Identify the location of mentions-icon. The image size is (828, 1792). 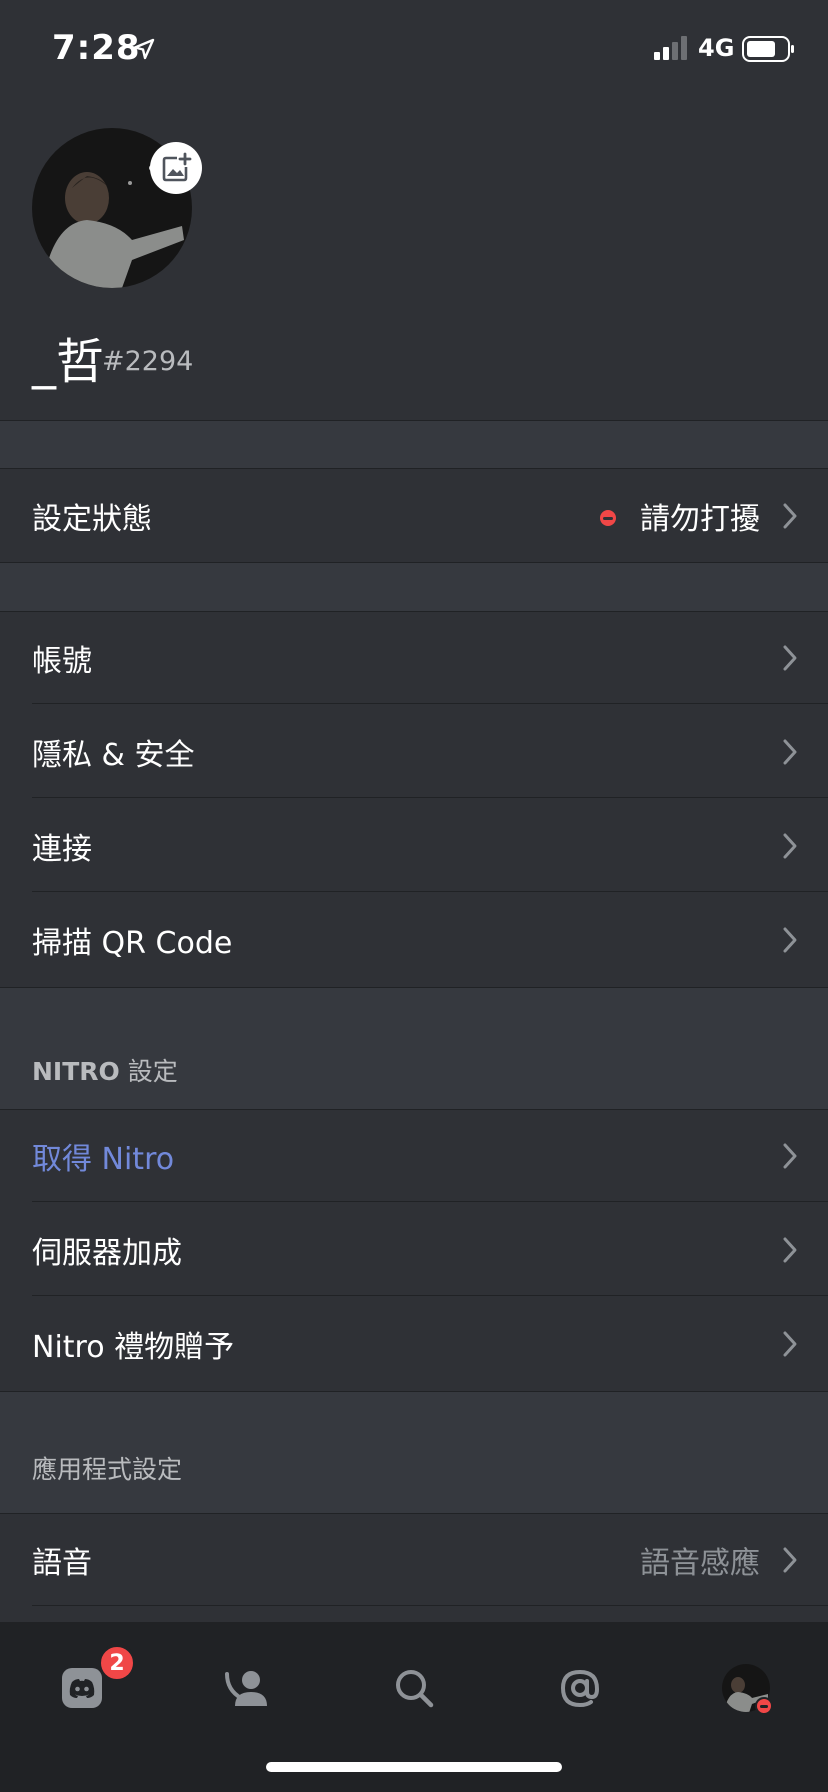
(580, 1688).